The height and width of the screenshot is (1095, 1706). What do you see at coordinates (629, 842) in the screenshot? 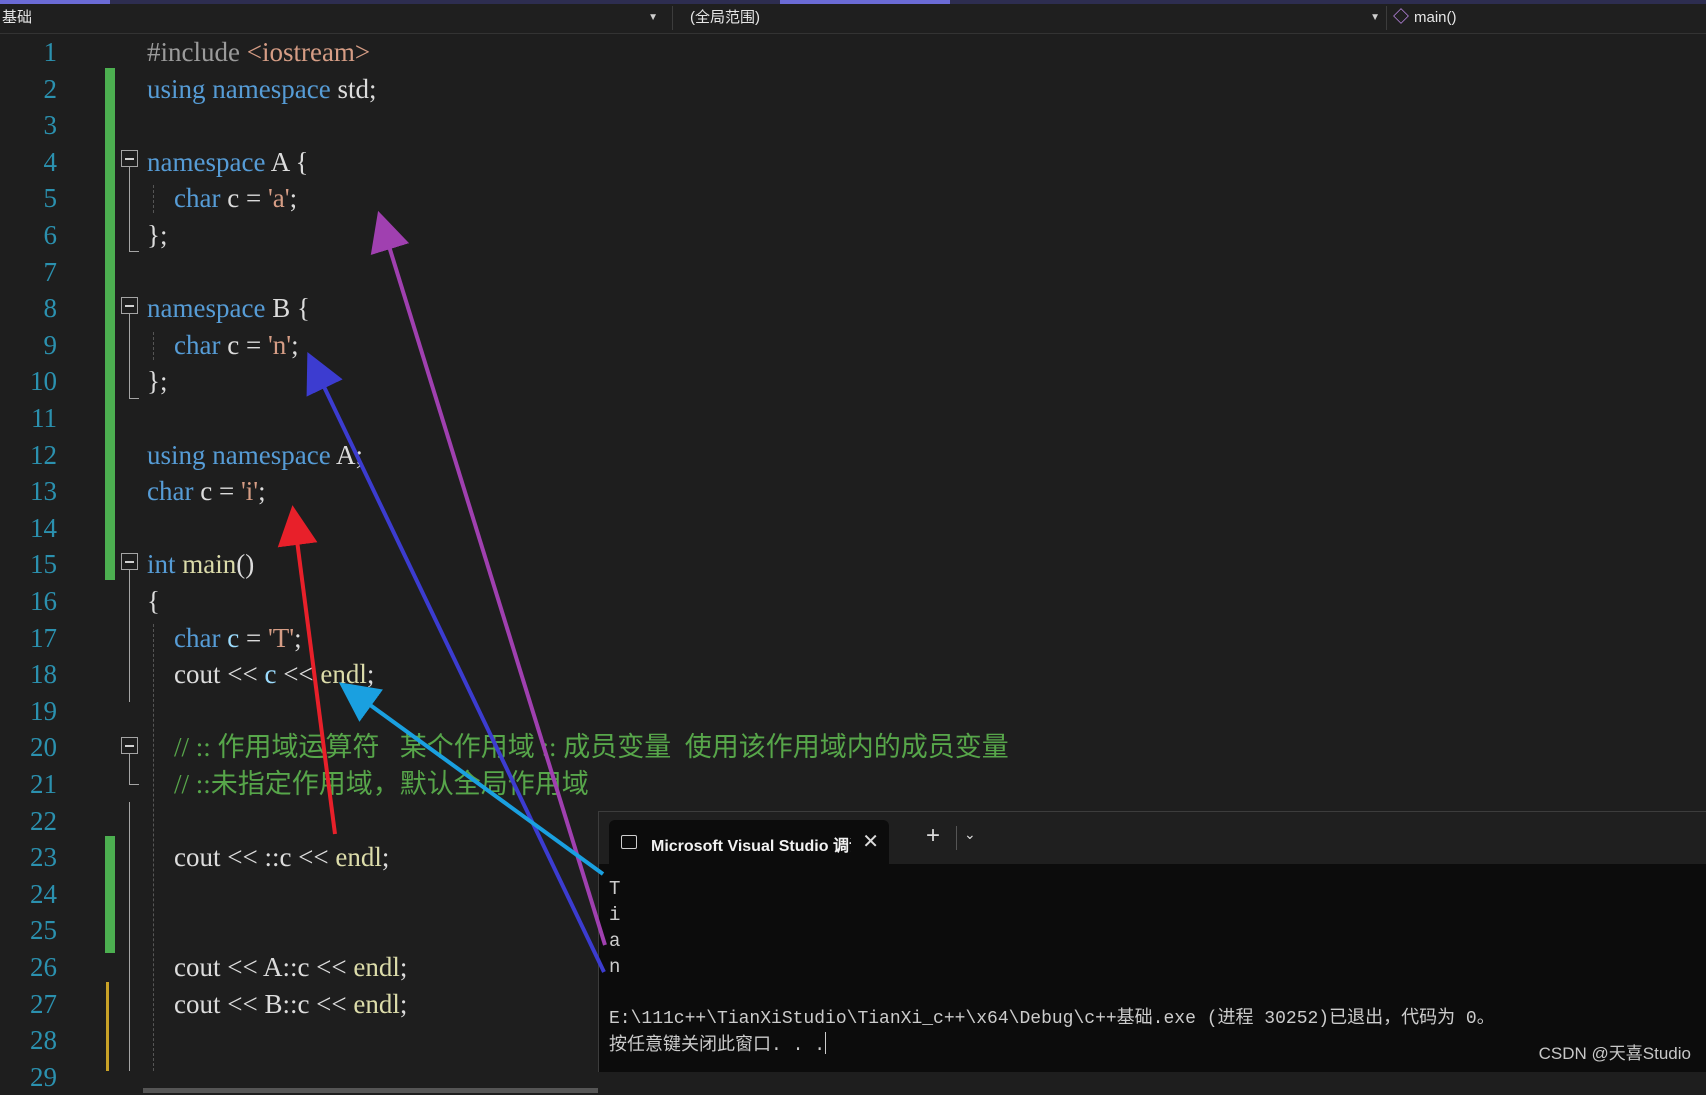
I see `console-icon` at bounding box center [629, 842].